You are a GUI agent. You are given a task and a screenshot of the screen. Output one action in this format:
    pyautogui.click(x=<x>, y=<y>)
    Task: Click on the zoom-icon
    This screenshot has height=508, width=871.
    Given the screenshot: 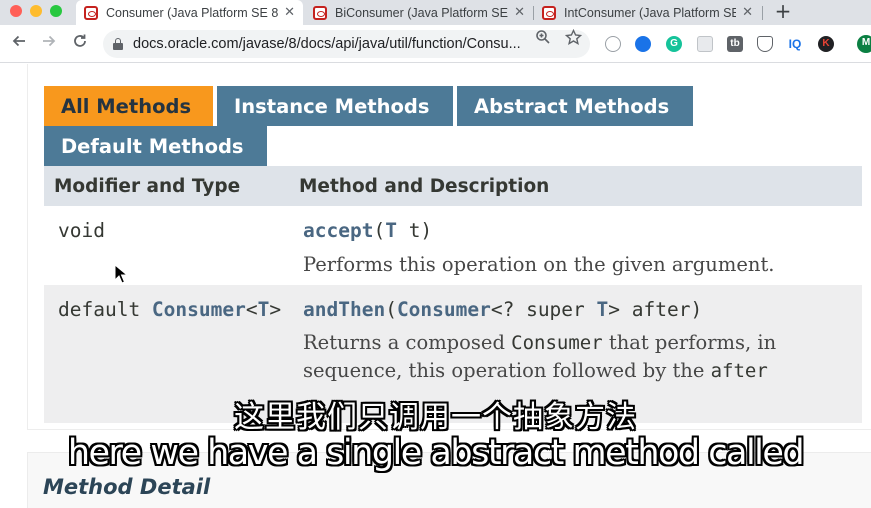 What is the action you would take?
    pyautogui.click(x=543, y=39)
    